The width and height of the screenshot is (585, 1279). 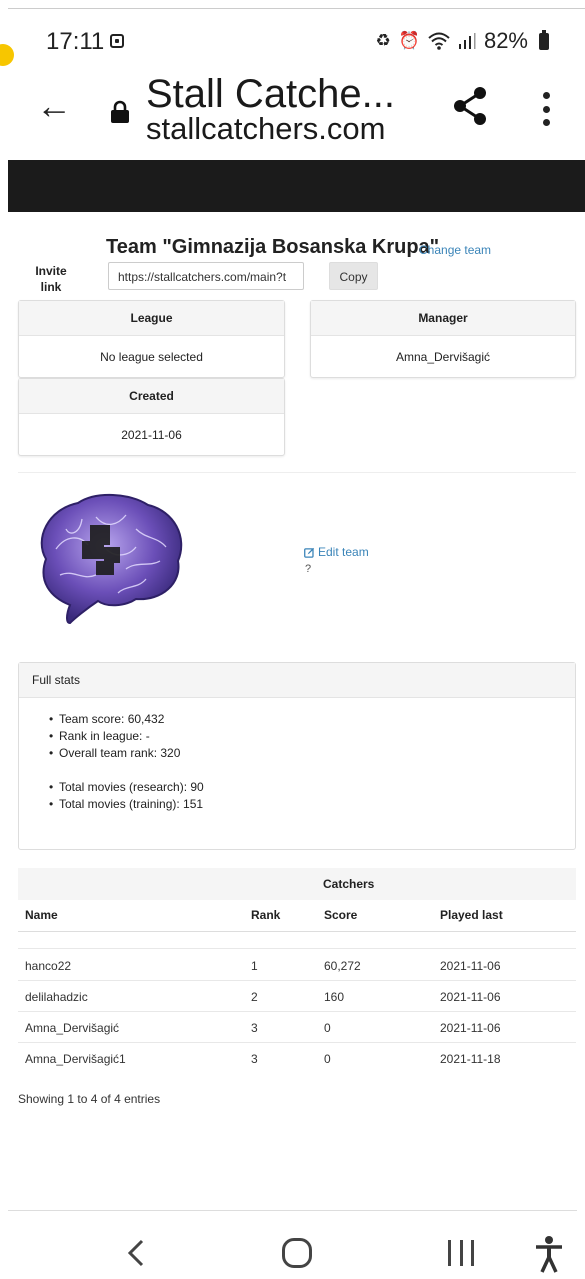 What do you see at coordinates (467, 41) in the screenshot?
I see `signal-icon` at bounding box center [467, 41].